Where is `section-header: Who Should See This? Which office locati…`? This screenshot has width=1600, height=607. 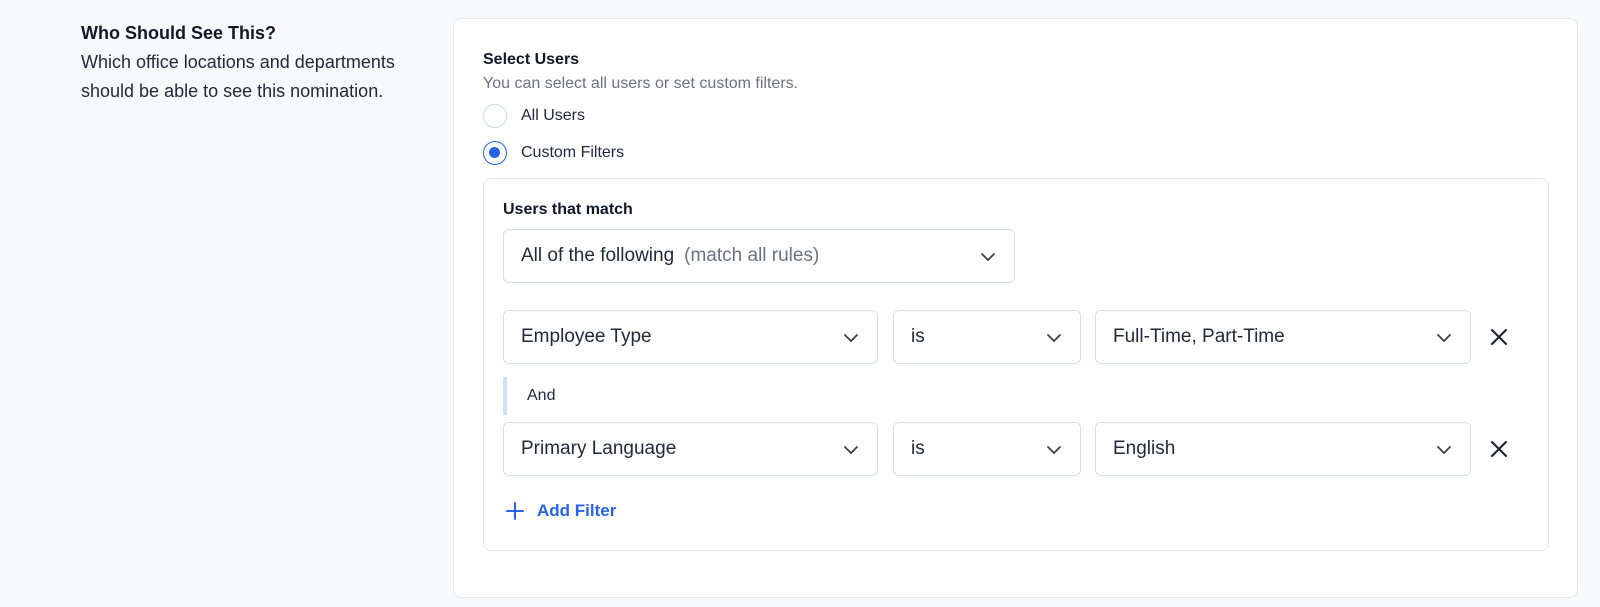
section-header: Who Should See This? Which office locati… is located at coordinates (246, 63).